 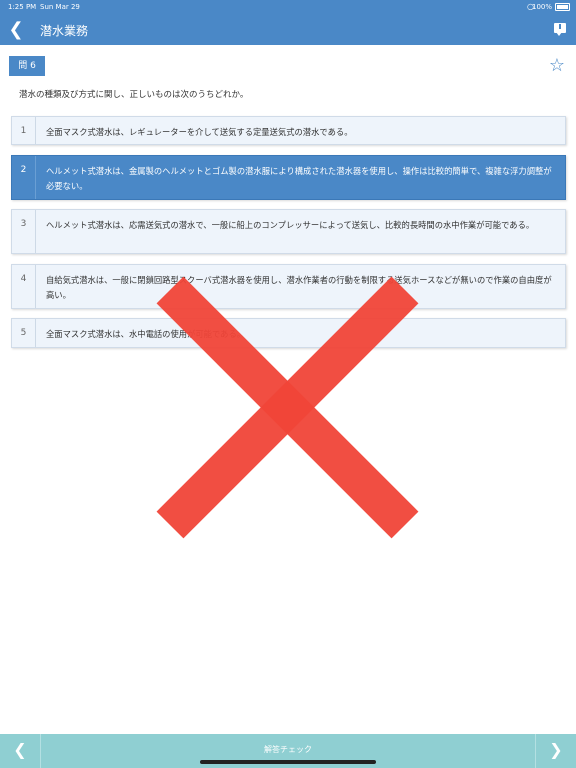 What do you see at coordinates (288, 29) in the screenshot?
I see `nav-bar: ❮ 潜水業務` at bounding box center [288, 29].